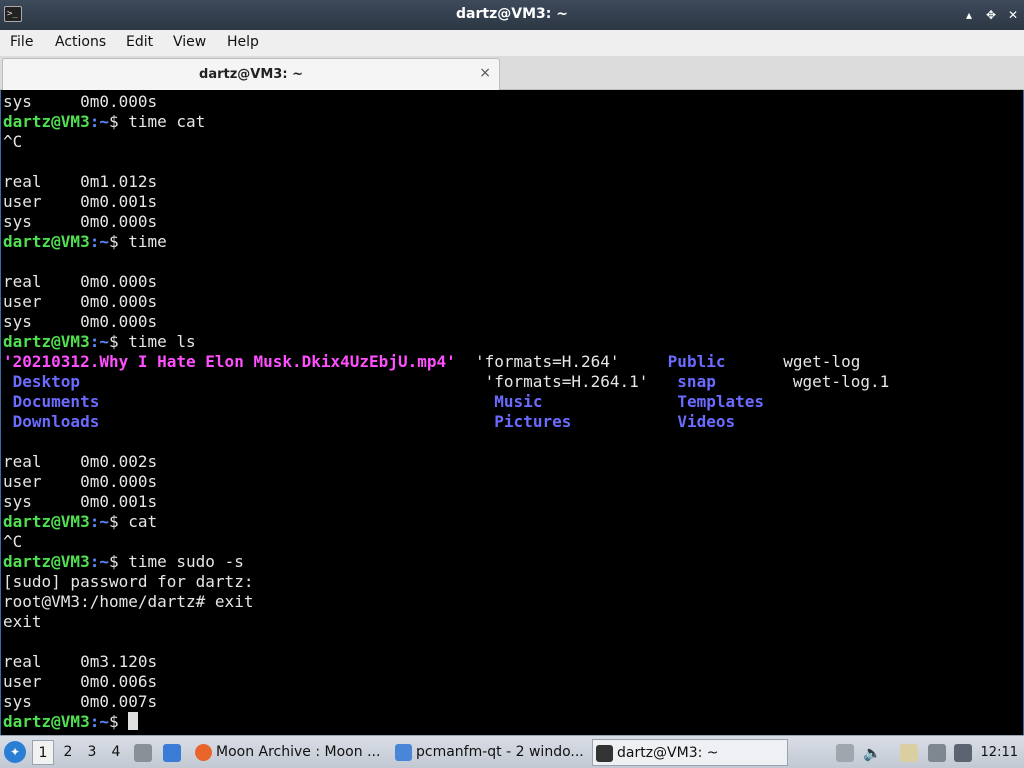 Image resolution: width=1024 pixels, height=768 pixels. What do you see at coordinates (22, 621) in the screenshot?
I see `terminal-line: exit` at bounding box center [22, 621].